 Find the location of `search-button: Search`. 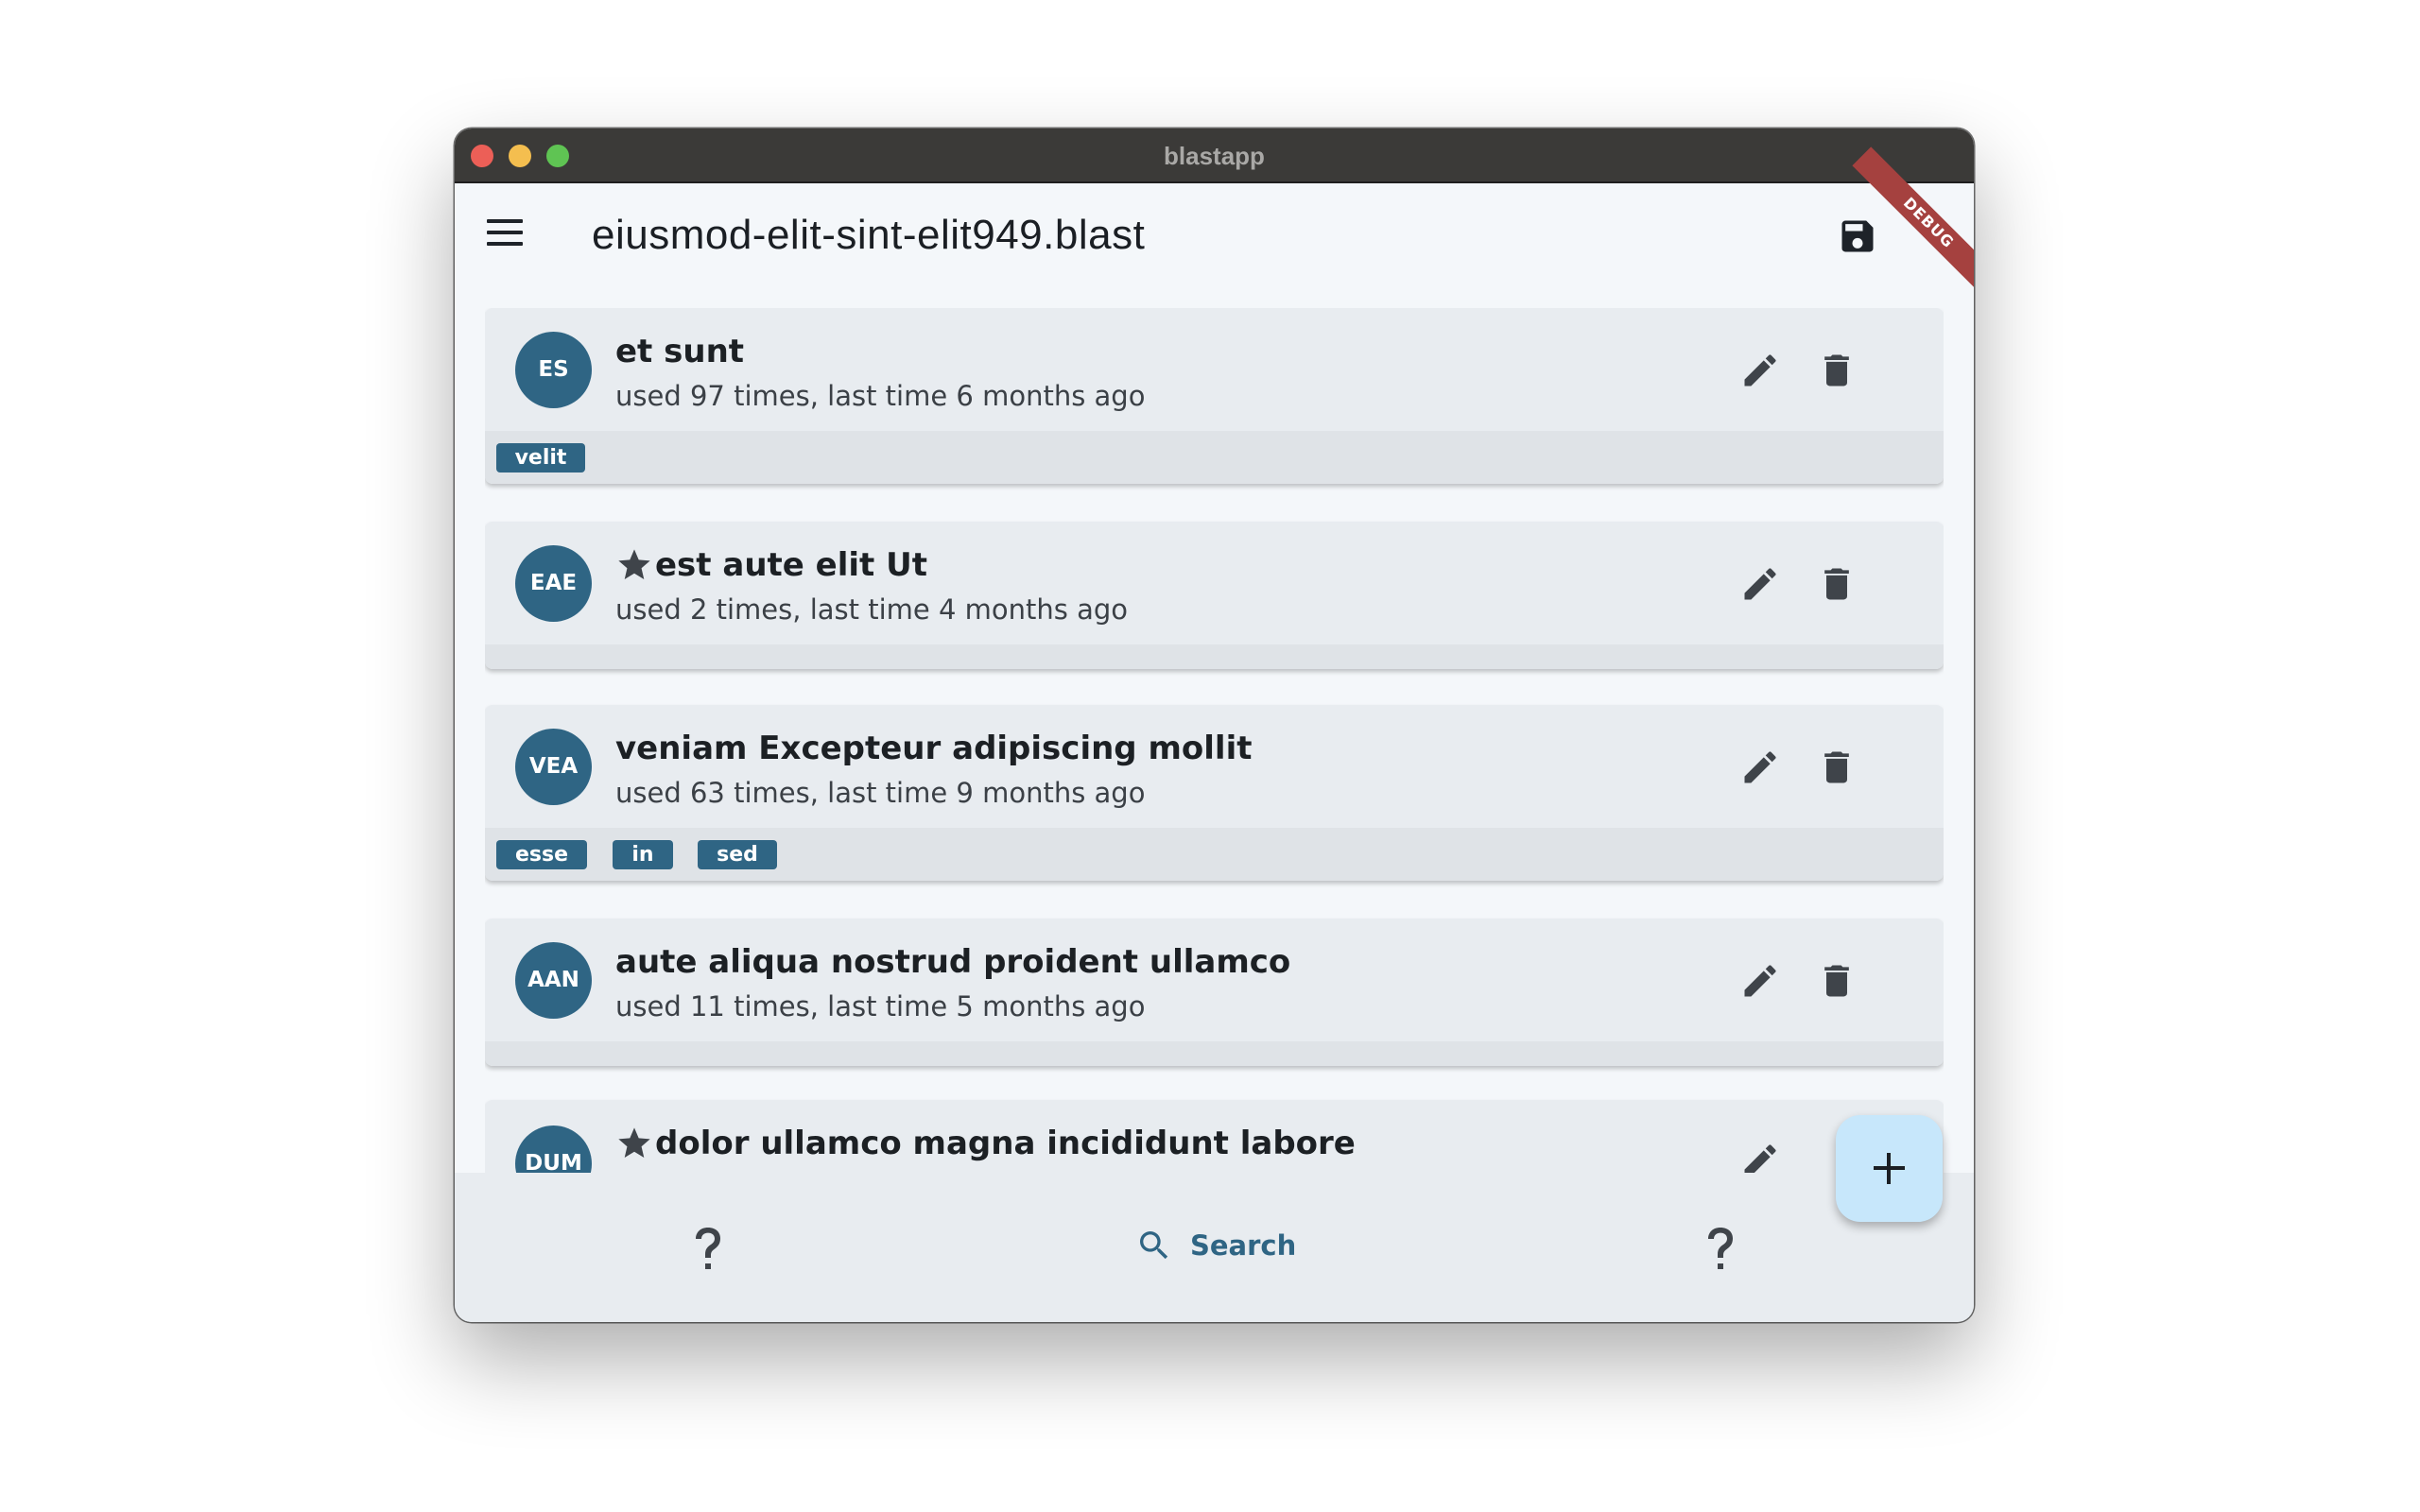

search-button: Search is located at coordinates (1215, 1245).